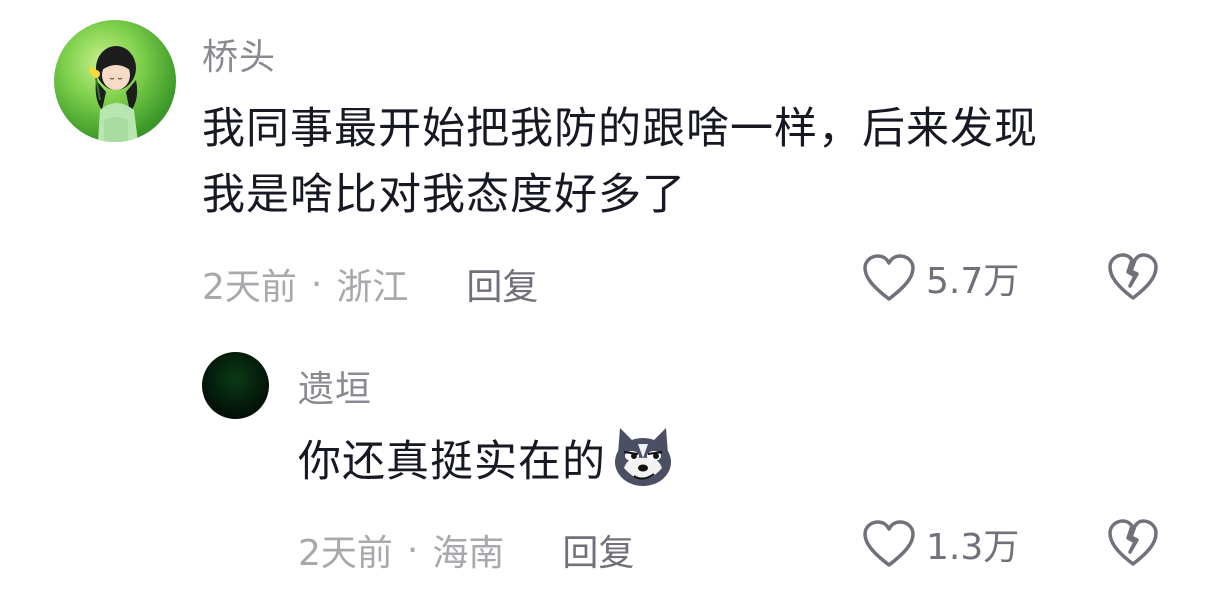 This screenshot has height=605, width=1224. I want to click on like-button: 5.7万, so click(940, 278).